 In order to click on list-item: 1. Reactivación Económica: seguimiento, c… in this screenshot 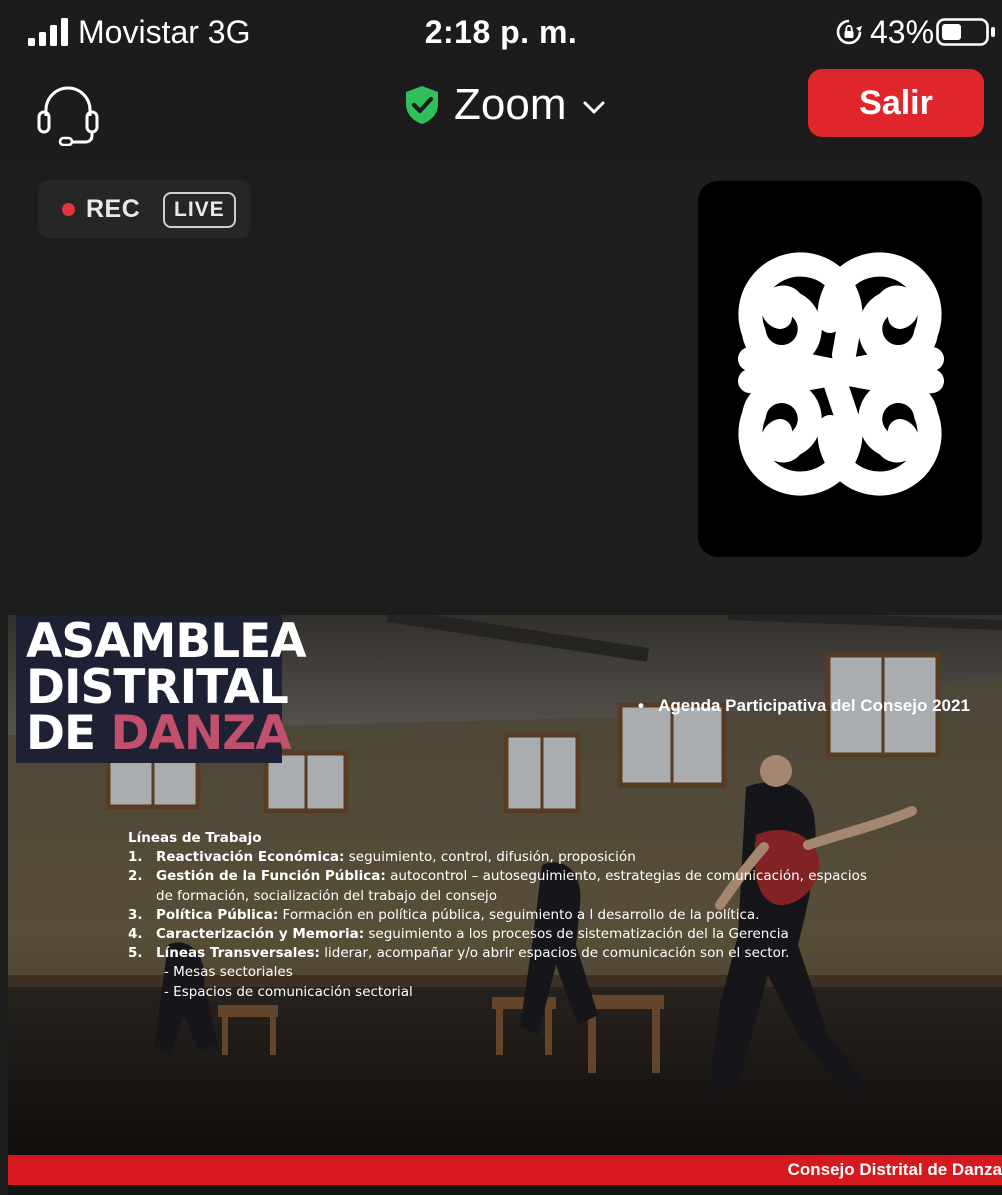, I will do `click(498, 857)`.